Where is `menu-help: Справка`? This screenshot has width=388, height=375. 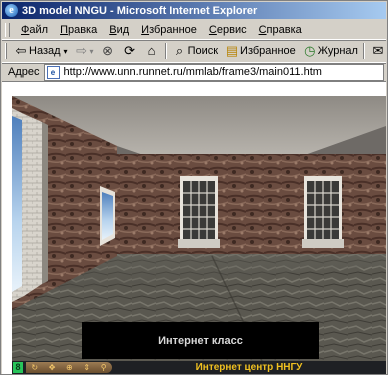 menu-help: Справка is located at coordinates (280, 30).